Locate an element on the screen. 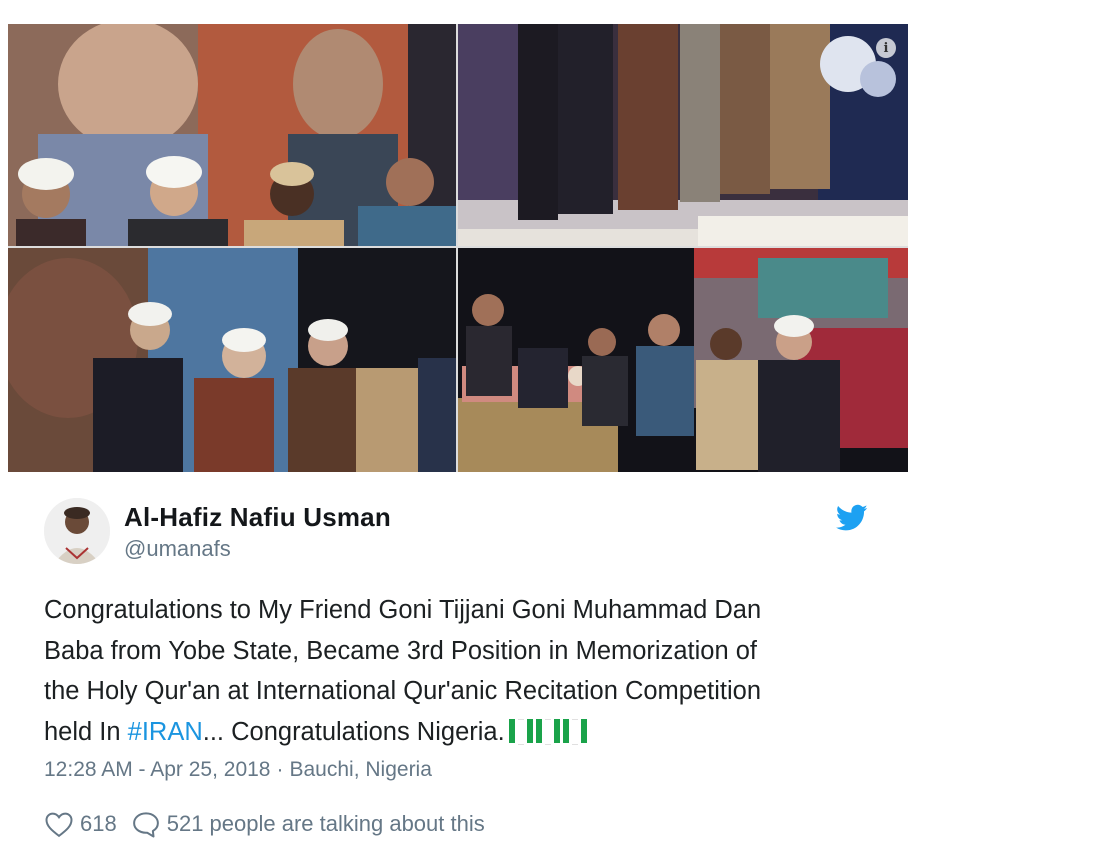  tweet-author: Al-Hafiz Nafiu Usman @umanafs is located at coordinates (459, 531).